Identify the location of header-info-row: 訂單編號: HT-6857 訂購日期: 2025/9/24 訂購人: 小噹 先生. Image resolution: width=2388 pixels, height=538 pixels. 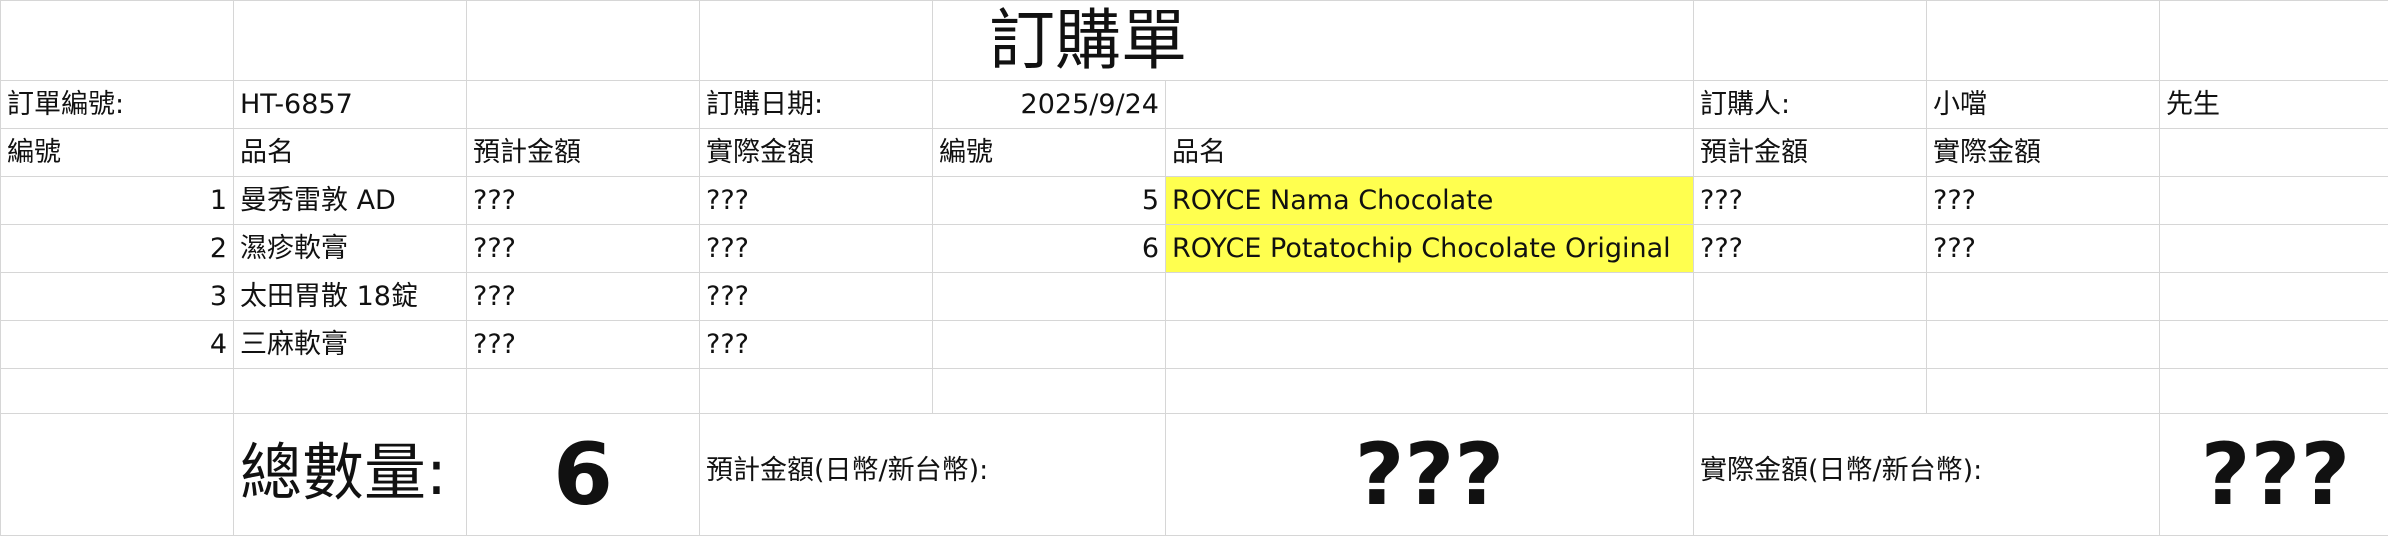
(1194, 104).